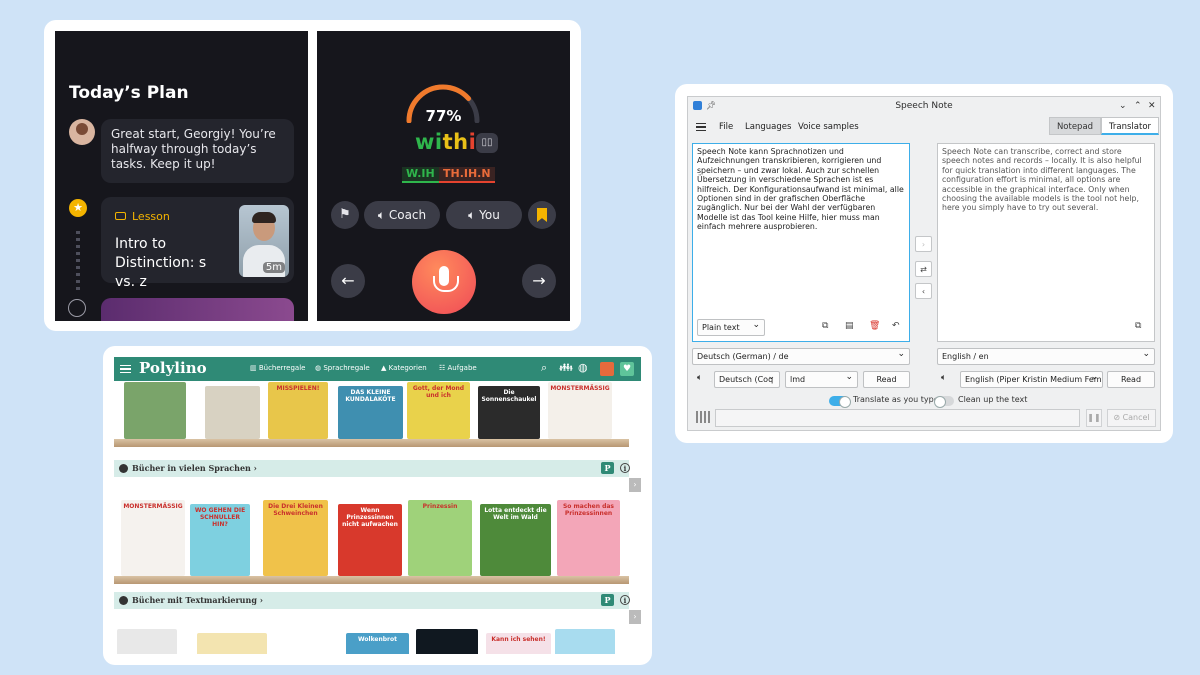  What do you see at coordinates (849, 326) in the screenshot?
I see `paste-icon: ▤` at bounding box center [849, 326].